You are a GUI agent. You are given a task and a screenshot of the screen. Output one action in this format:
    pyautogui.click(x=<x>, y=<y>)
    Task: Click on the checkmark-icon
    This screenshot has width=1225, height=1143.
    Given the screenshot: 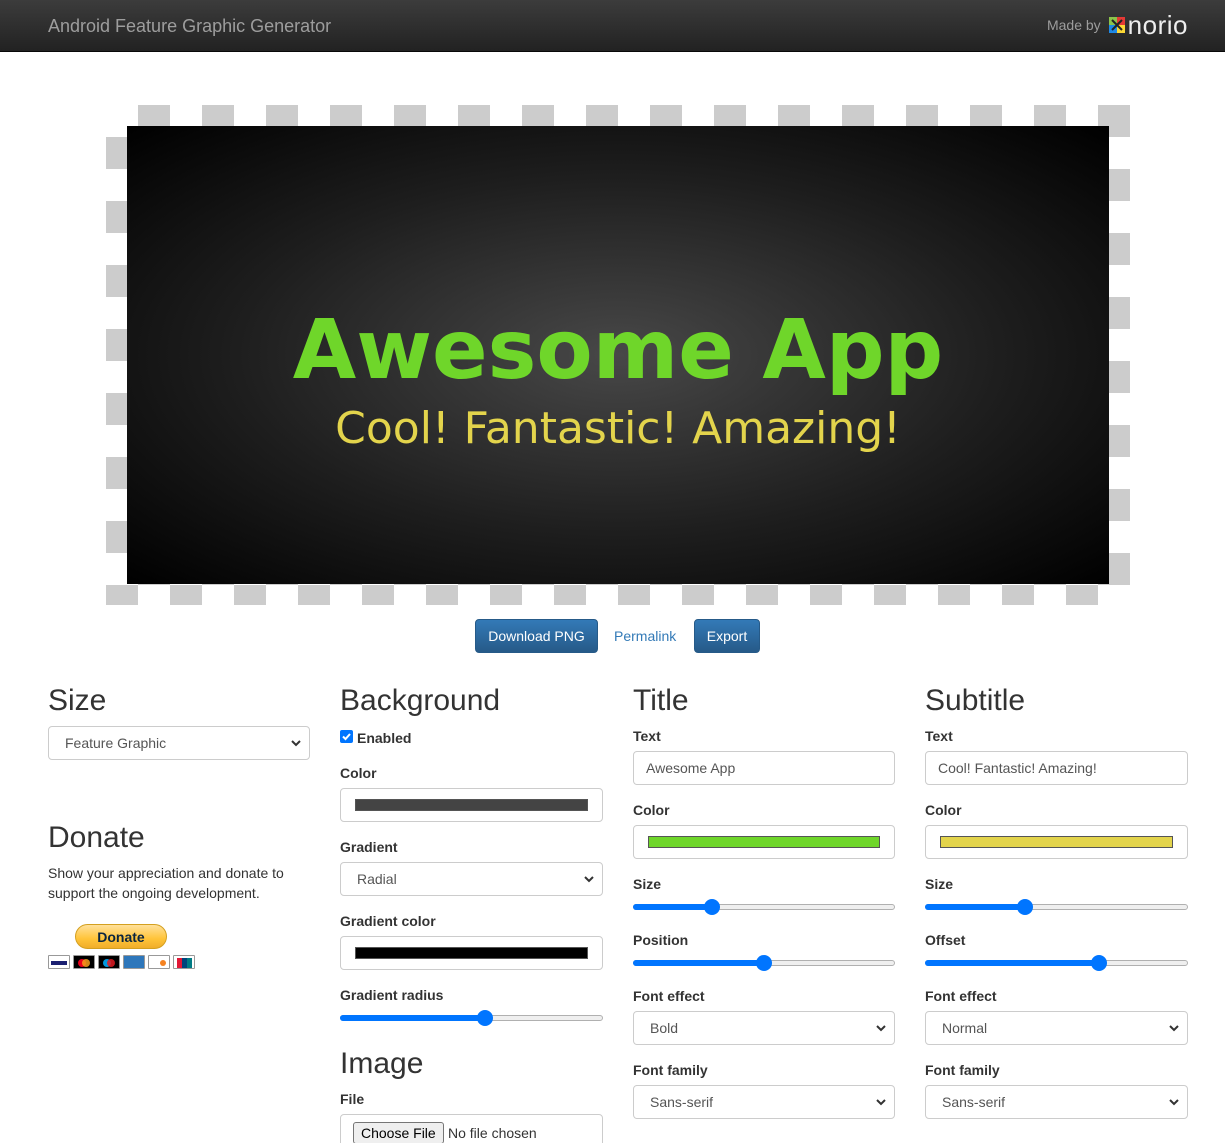 What is the action you would take?
    pyautogui.click(x=346, y=737)
    